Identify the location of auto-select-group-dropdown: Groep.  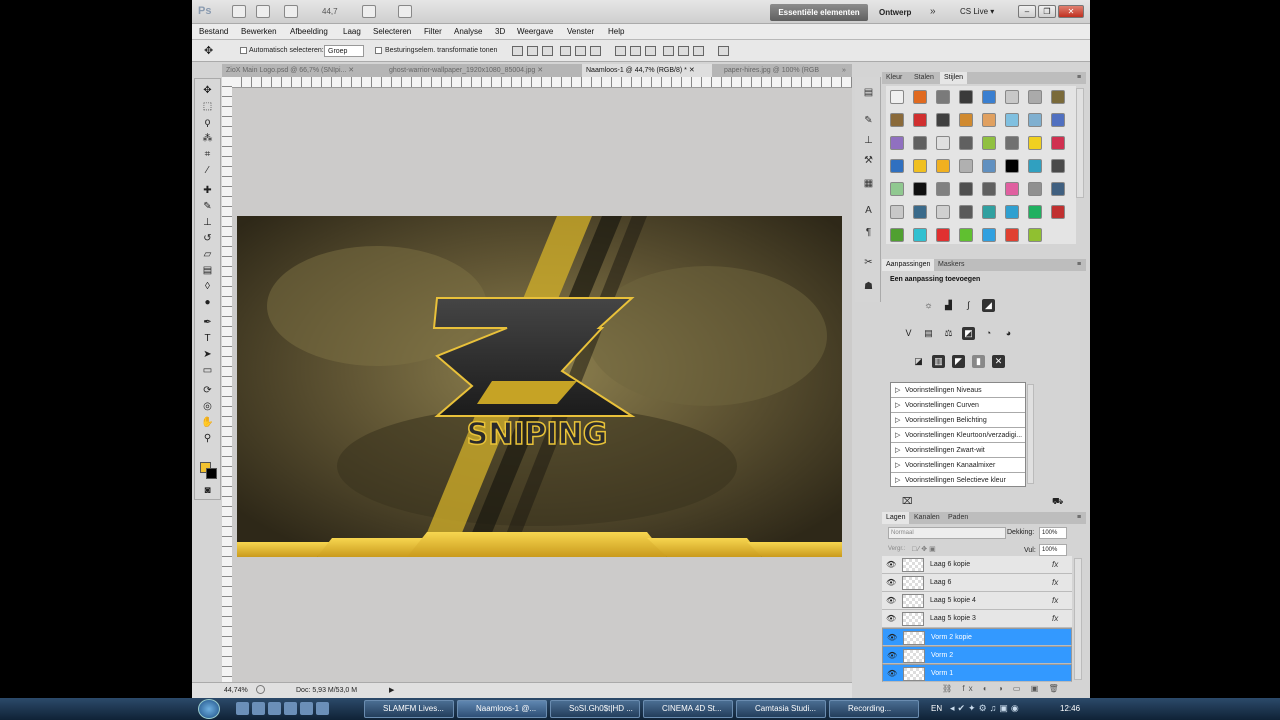
(344, 51).